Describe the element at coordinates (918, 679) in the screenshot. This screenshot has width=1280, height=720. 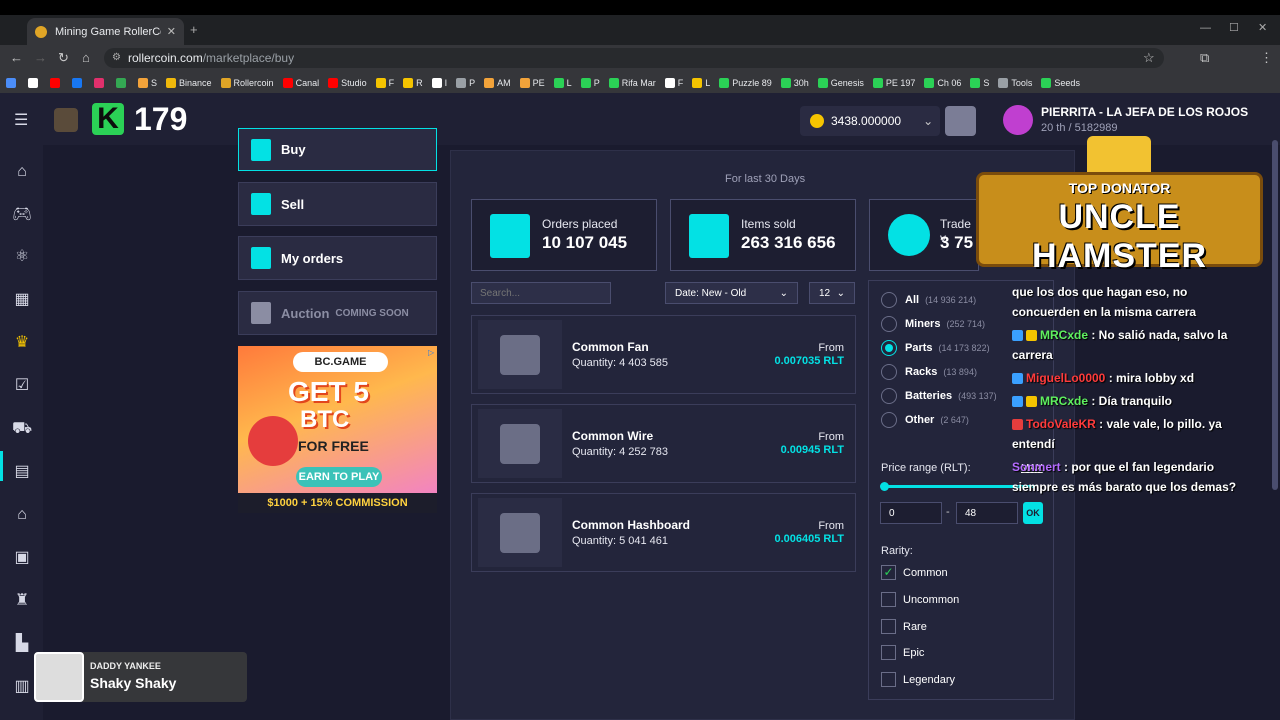
I see `rarity-legendary: Legendary` at that location.